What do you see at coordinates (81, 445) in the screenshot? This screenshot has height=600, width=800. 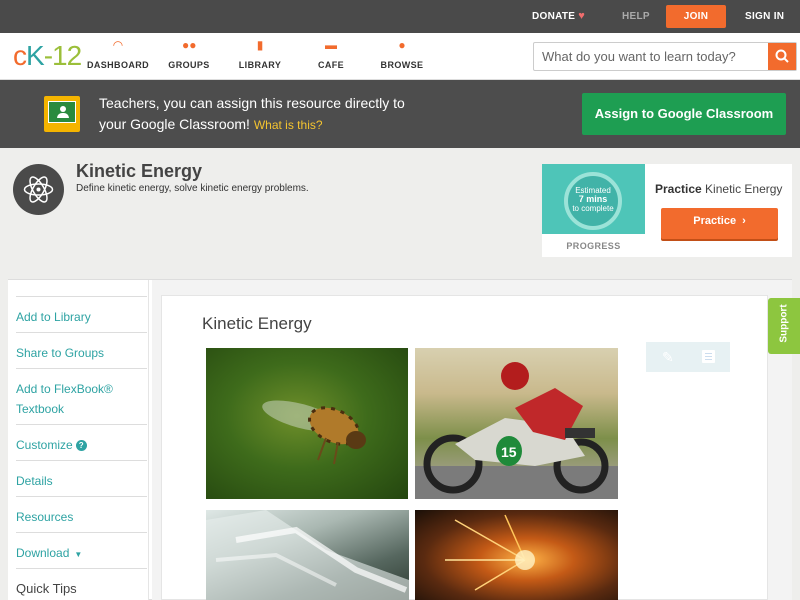 I see `help-circle-icon: ?` at bounding box center [81, 445].